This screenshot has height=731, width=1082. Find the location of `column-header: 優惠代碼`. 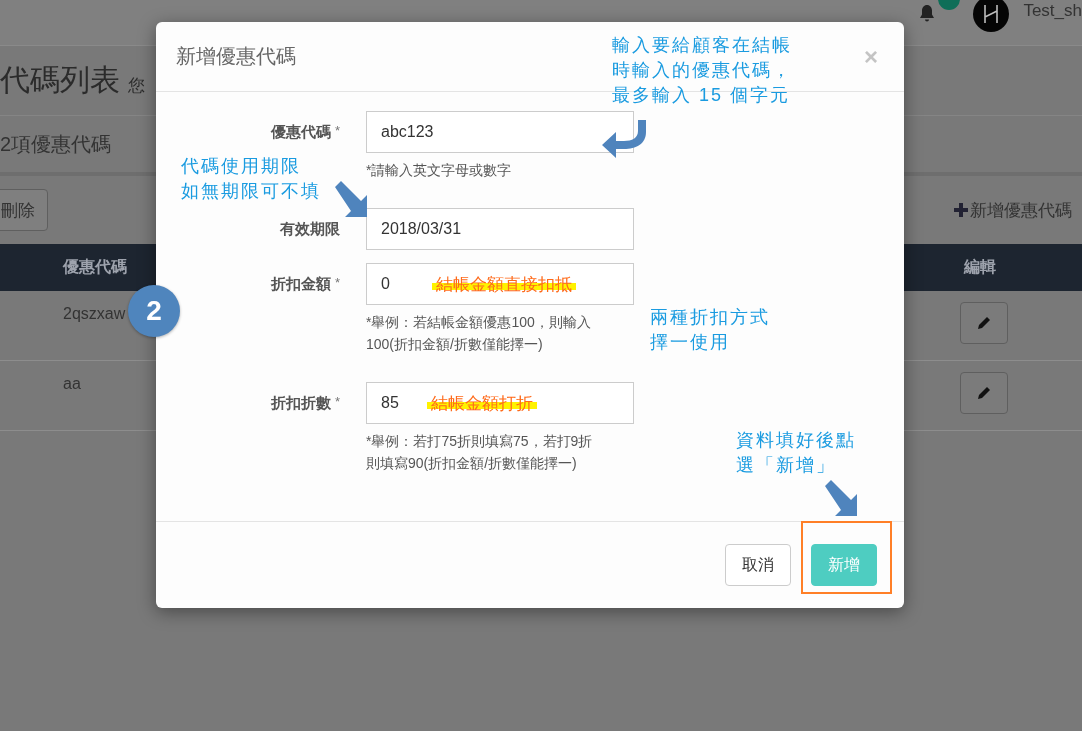

column-header: 優惠代碼 is located at coordinates (95, 267).